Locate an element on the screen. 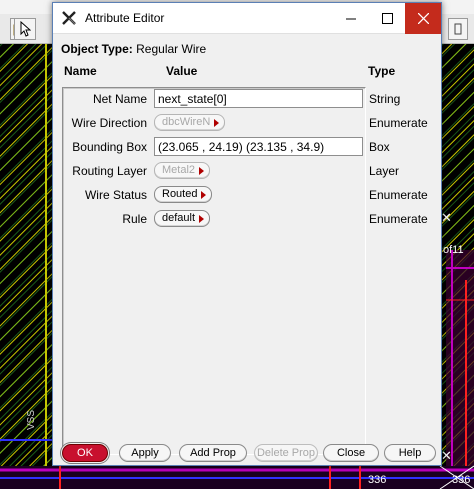  toolbar-overflow-icon is located at coordinates (458, 29).